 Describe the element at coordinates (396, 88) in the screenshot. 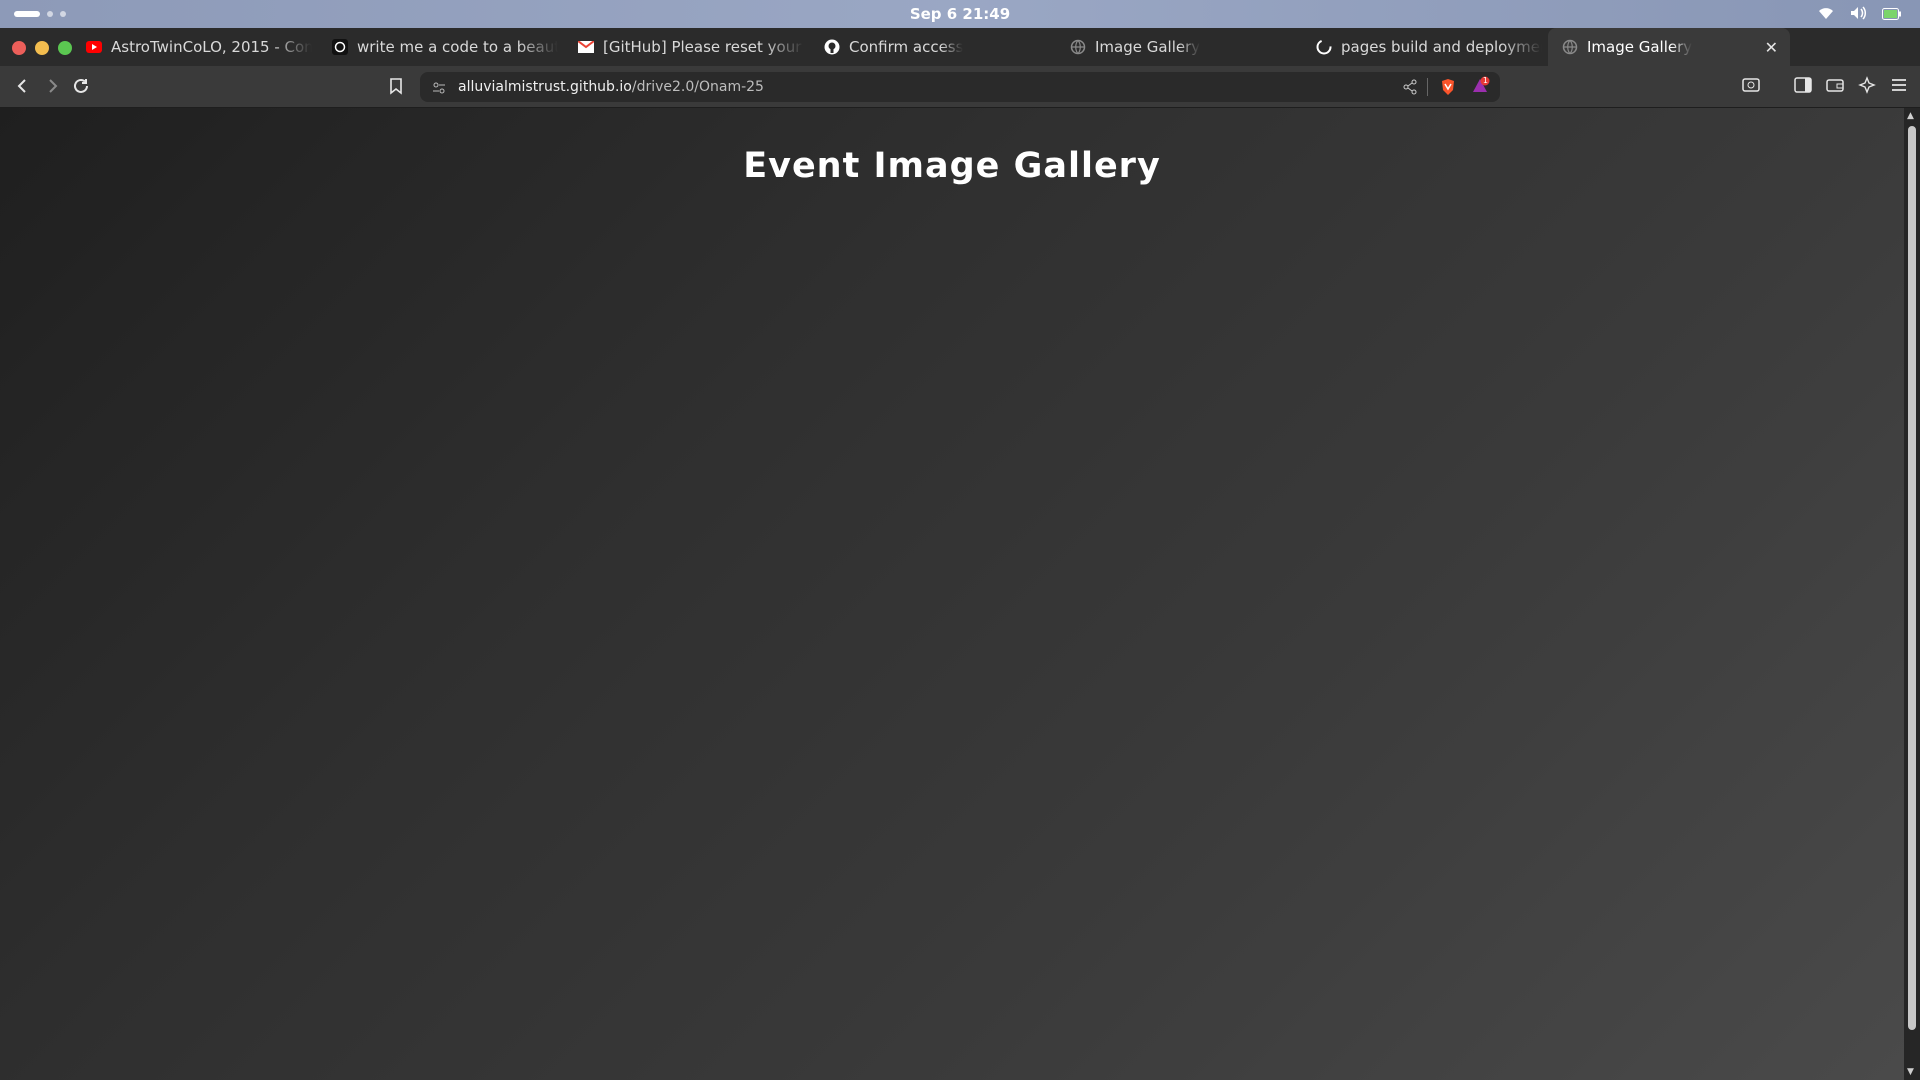

I see `bookmark-icon` at that location.